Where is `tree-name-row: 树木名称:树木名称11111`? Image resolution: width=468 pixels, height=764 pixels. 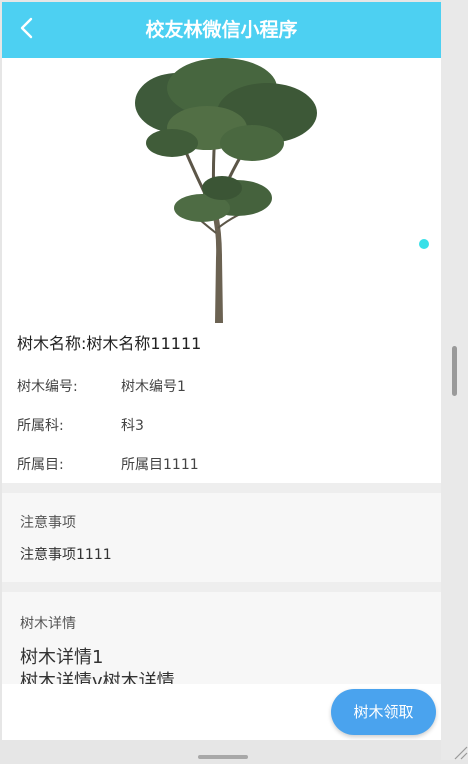
tree-name-row: 树木名称:树木名称11111 is located at coordinates (109, 344).